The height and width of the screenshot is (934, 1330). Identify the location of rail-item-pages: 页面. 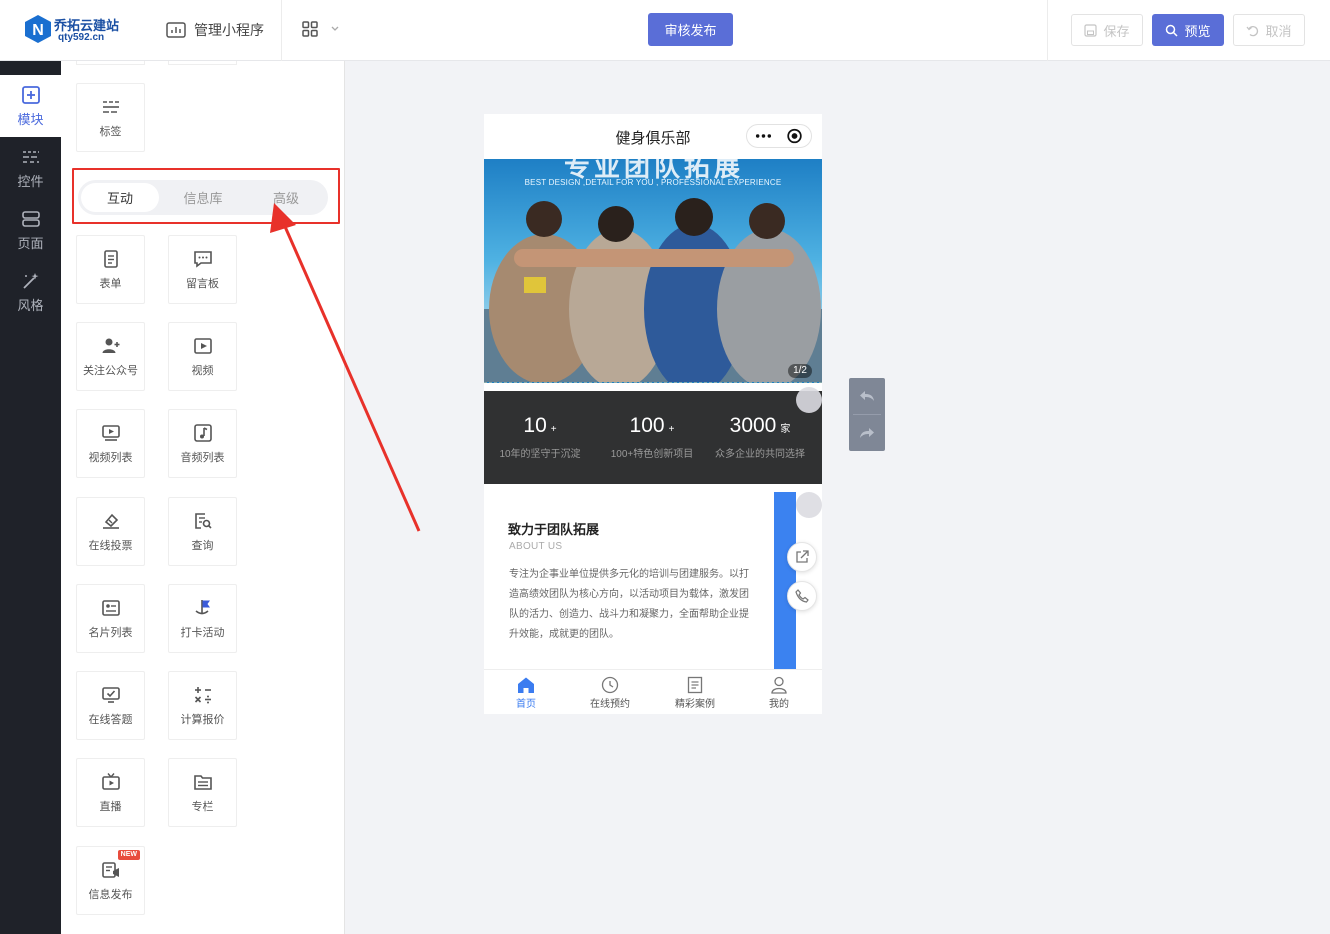
(30, 230).